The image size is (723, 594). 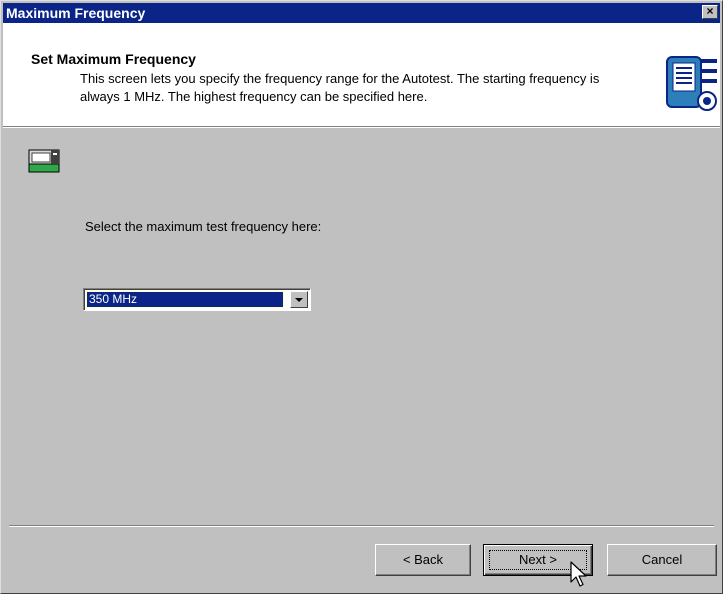 What do you see at coordinates (578, 574) in the screenshot?
I see `mouse-pointer-icon` at bounding box center [578, 574].